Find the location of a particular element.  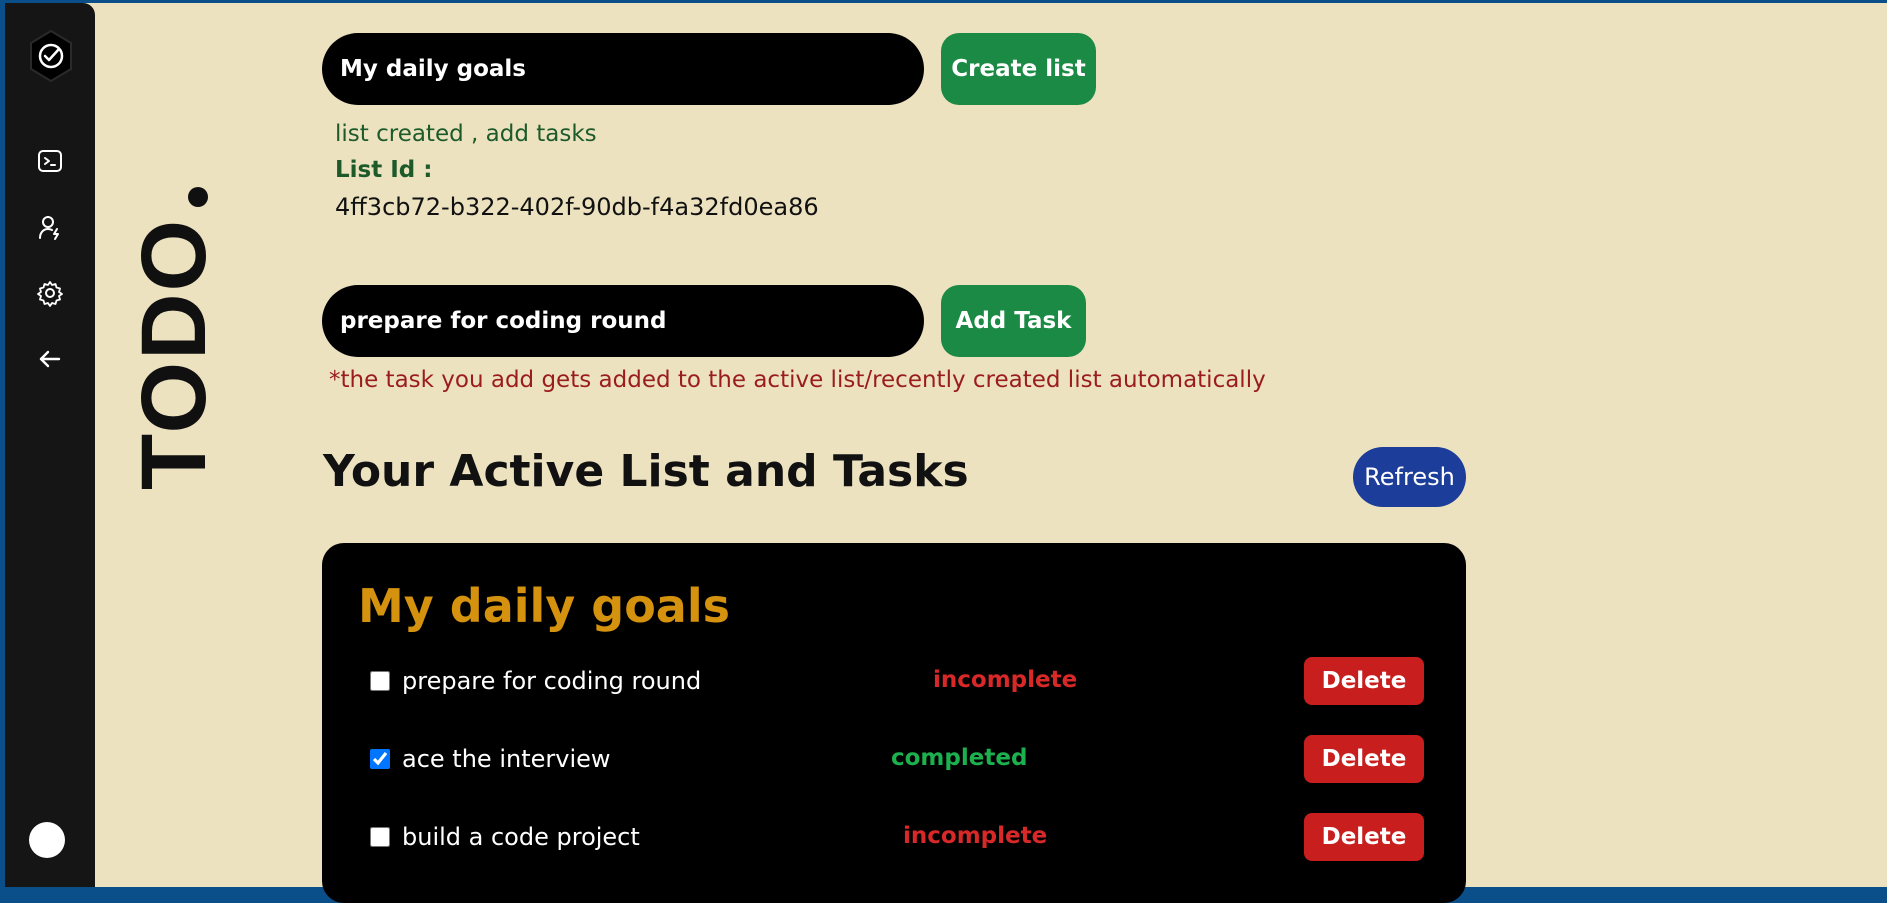

user-bolt-icon is located at coordinates (49, 228).